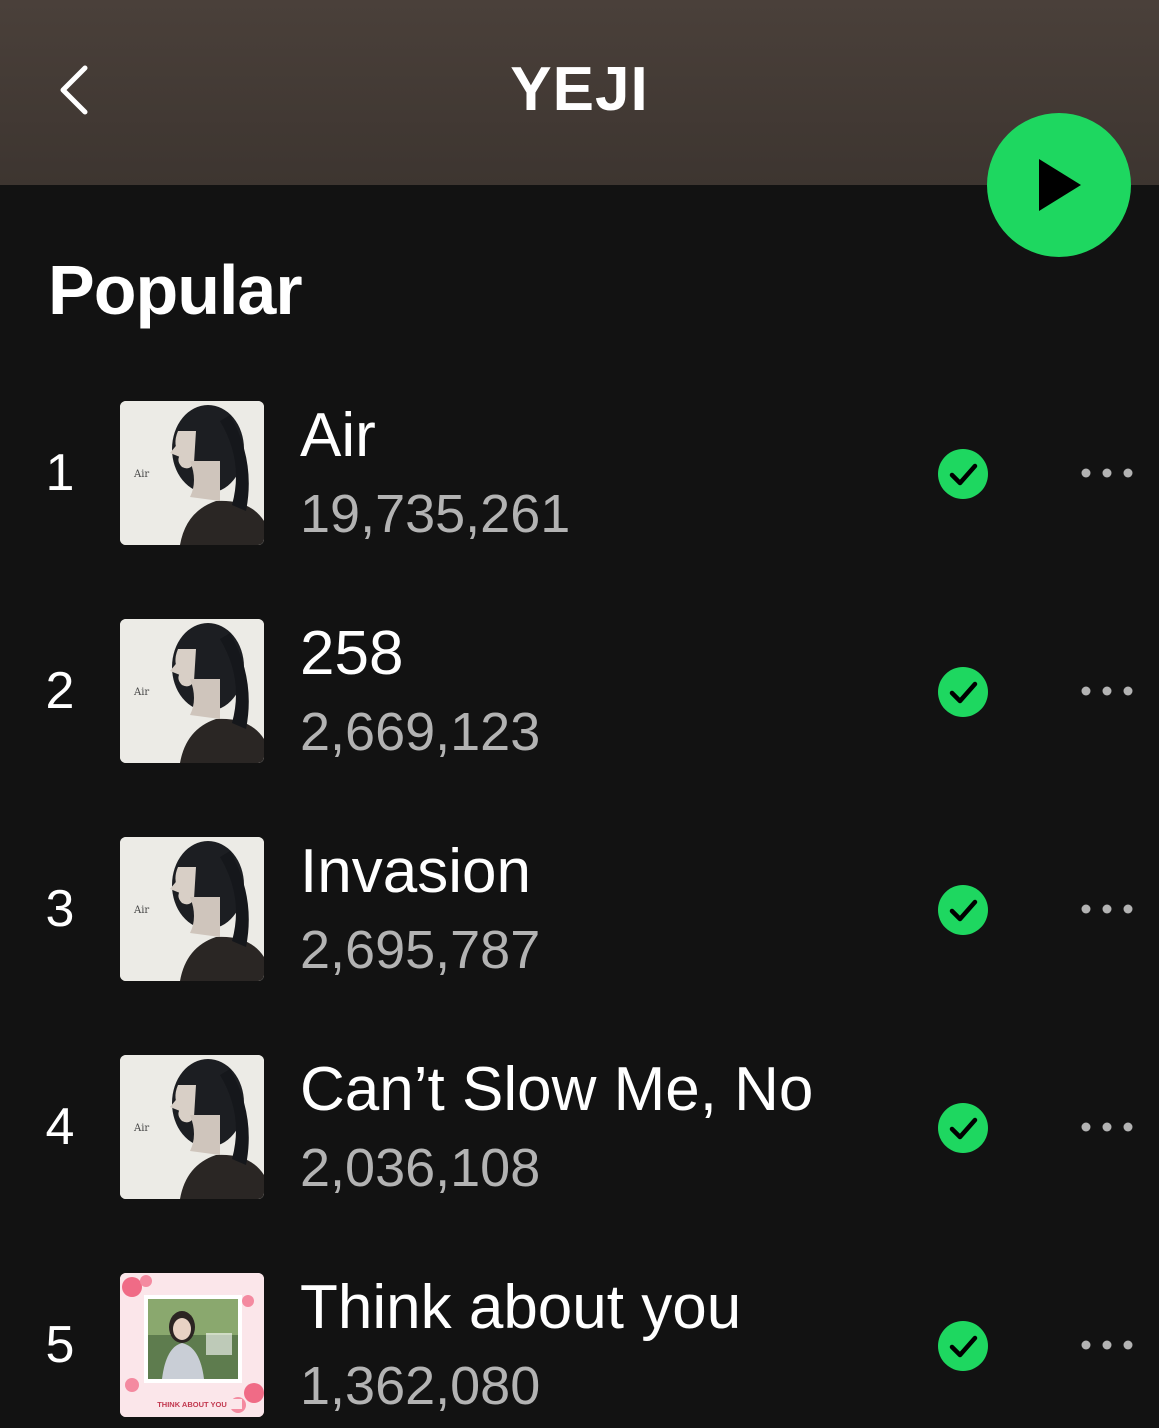 This screenshot has width=1159, height=1428. I want to click on play-button, so click(1059, 185).